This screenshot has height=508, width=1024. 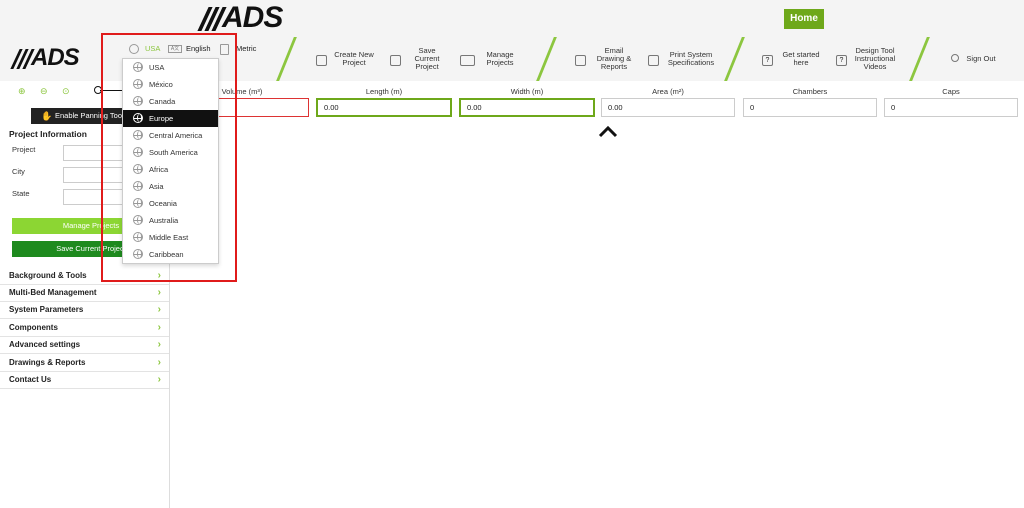 I want to click on units-selector: Metric, so click(x=246, y=48).